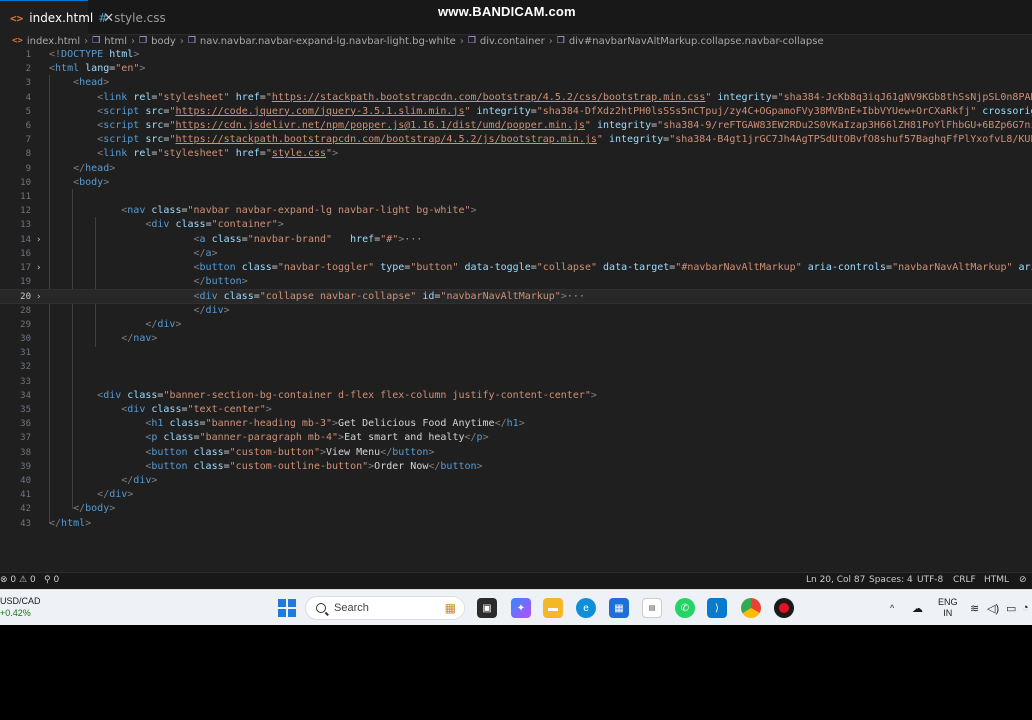 Image resolution: width=1032 pixels, height=720 pixels. What do you see at coordinates (46, 41) in the screenshot?
I see `breadcrumb-item: <> index.html` at bounding box center [46, 41].